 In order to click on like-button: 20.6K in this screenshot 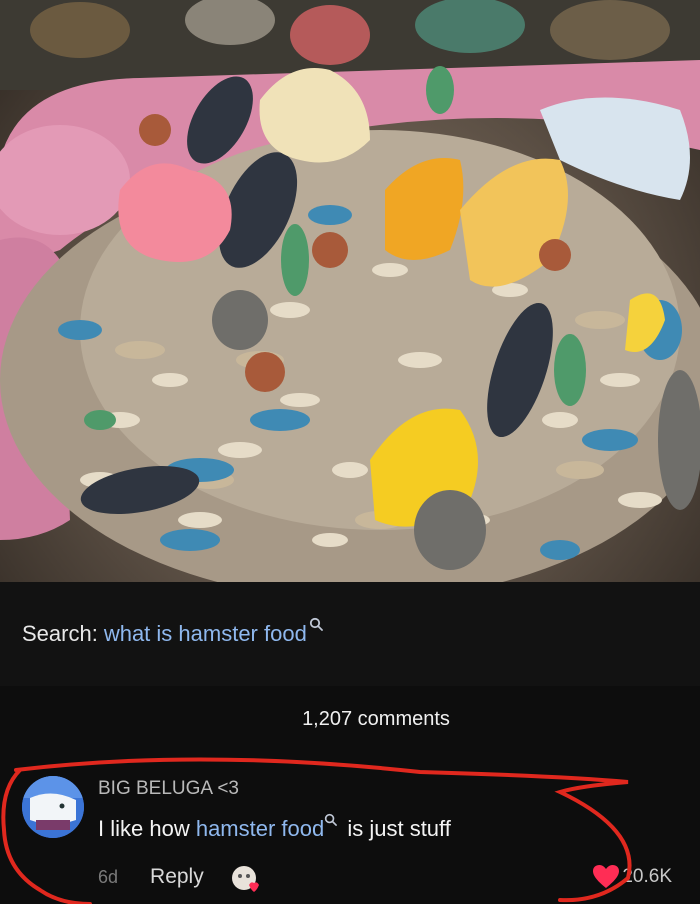, I will do `click(632, 877)`.